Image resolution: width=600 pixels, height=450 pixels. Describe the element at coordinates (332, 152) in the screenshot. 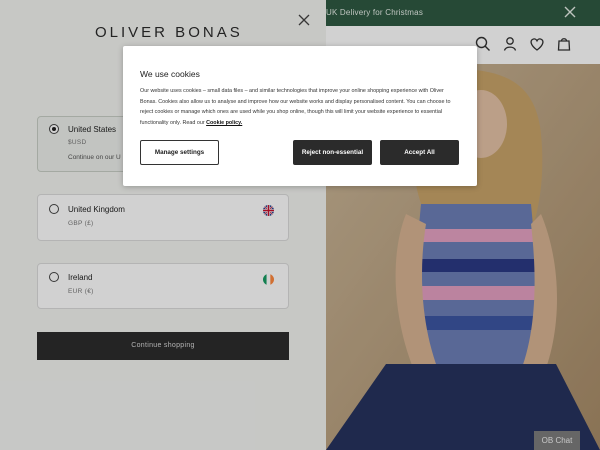

I see `reject-non-essential-button: Reject non-essential` at that location.